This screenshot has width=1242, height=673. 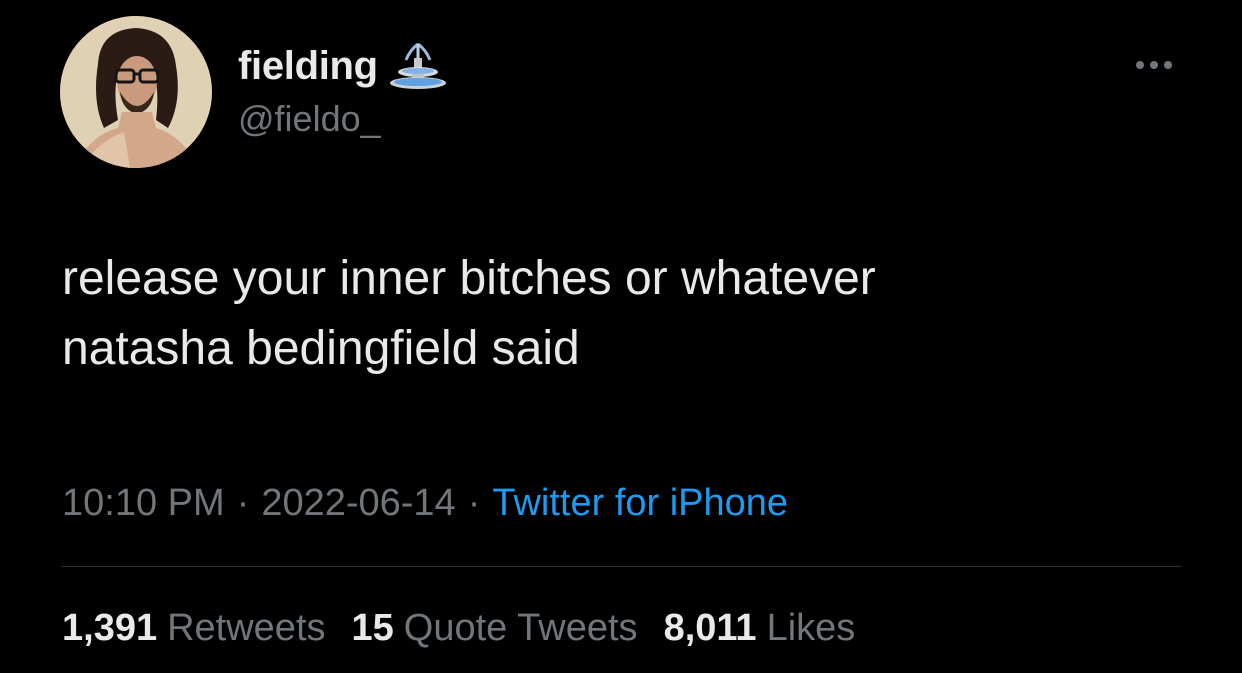 What do you see at coordinates (372, 628) in the screenshot?
I see `quote-tweets-count: 15` at bounding box center [372, 628].